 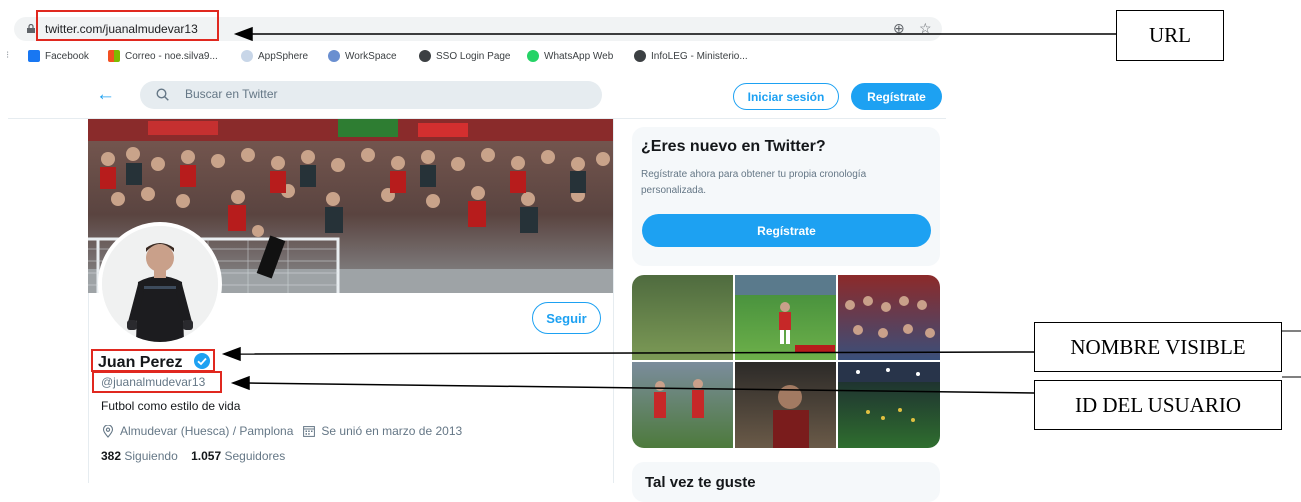 What do you see at coordinates (1158, 347) in the screenshot?
I see `annotation-name: NOMBRE VISIBLE` at bounding box center [1158, 347].